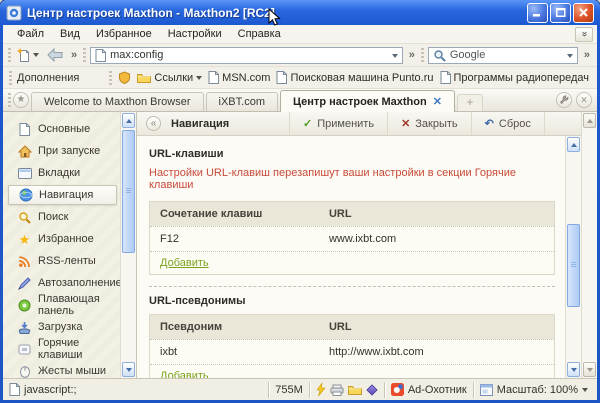 This screenshot has width=600, height=403. I want to click on collapse-sidebar-button: «, so click(153, 123).